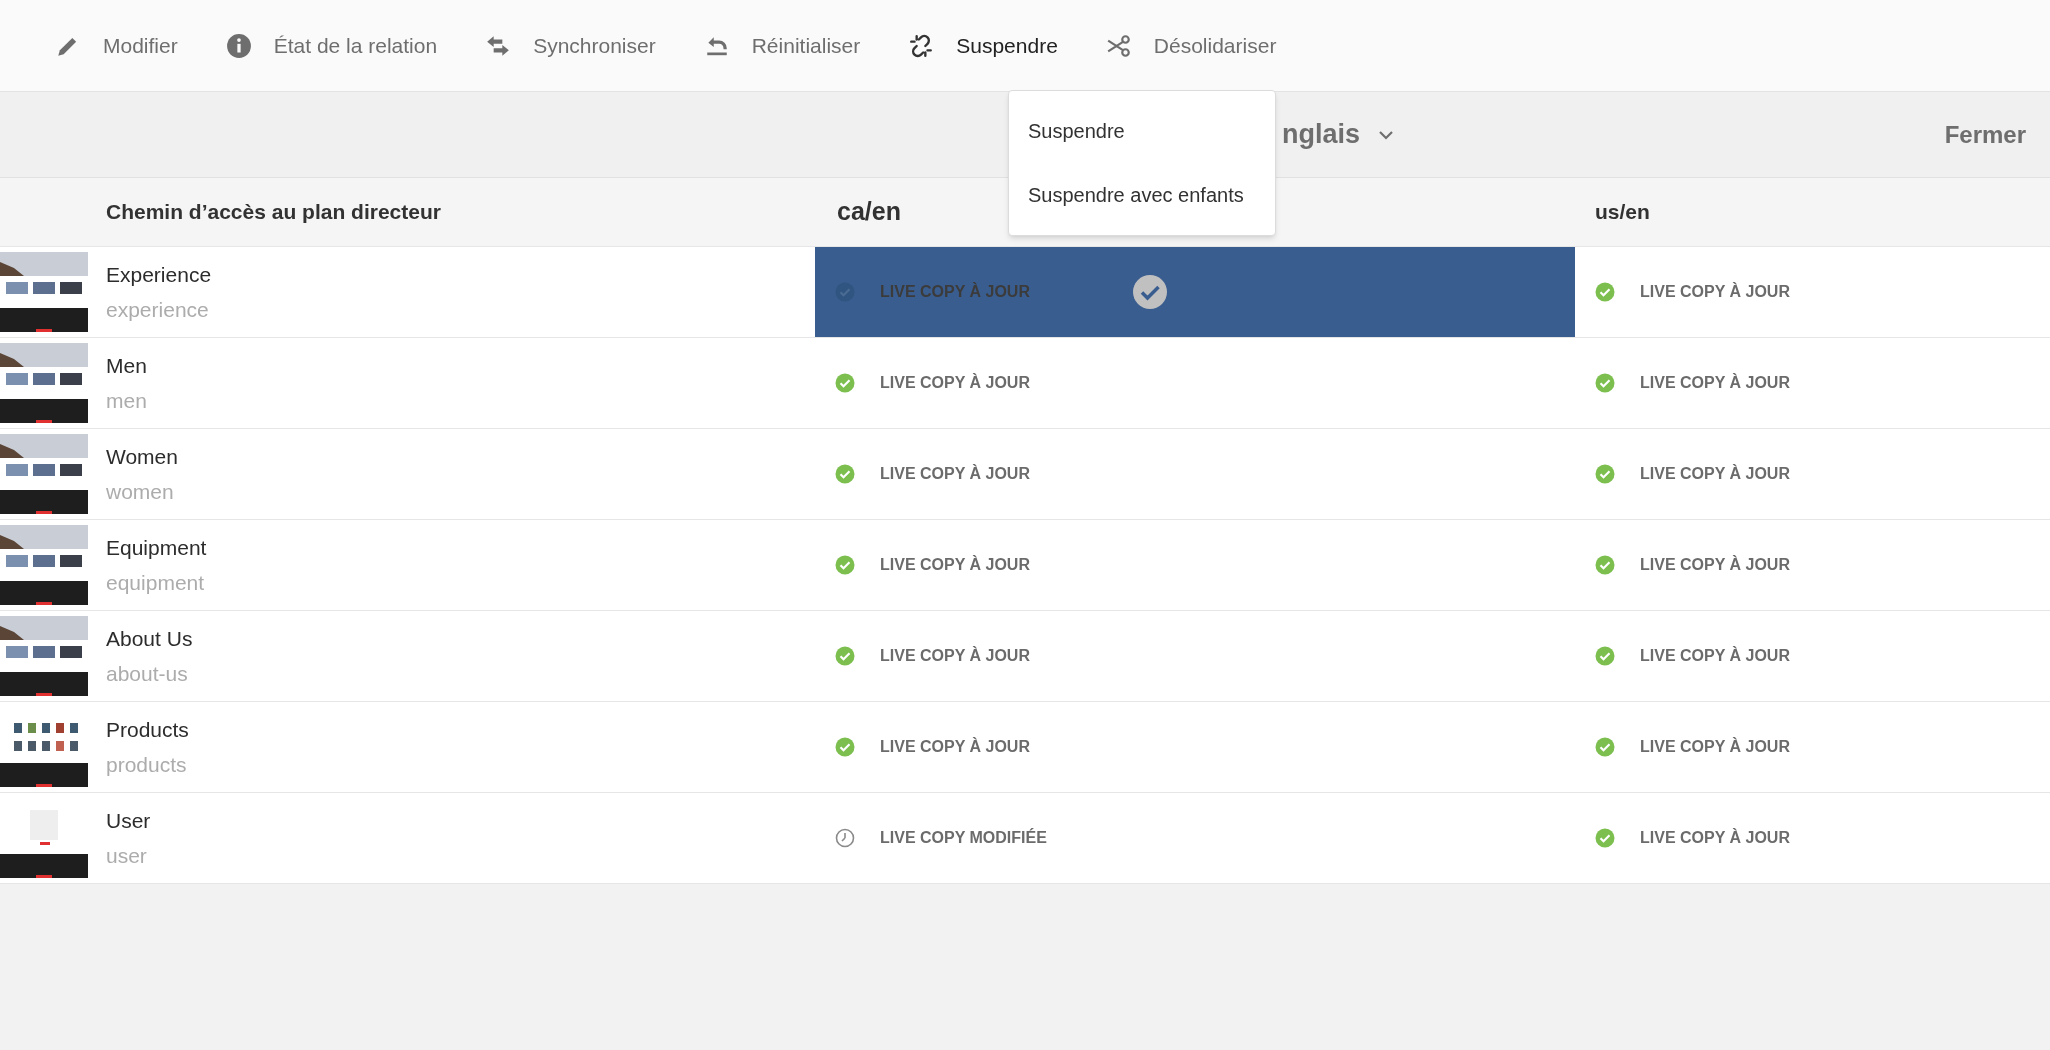  I want to click on toolbar-button: Suspendre, so click(983, 45).